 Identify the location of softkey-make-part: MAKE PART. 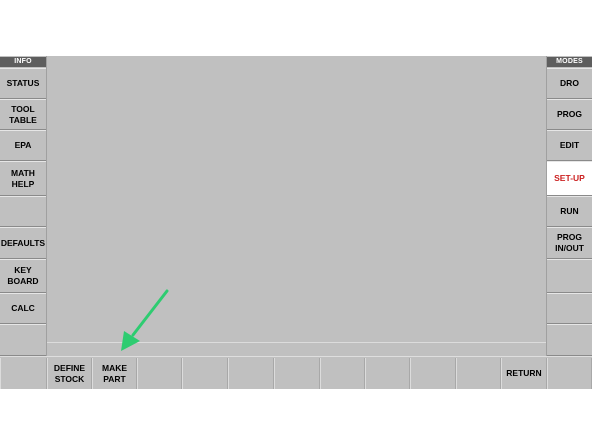
(114, 373).